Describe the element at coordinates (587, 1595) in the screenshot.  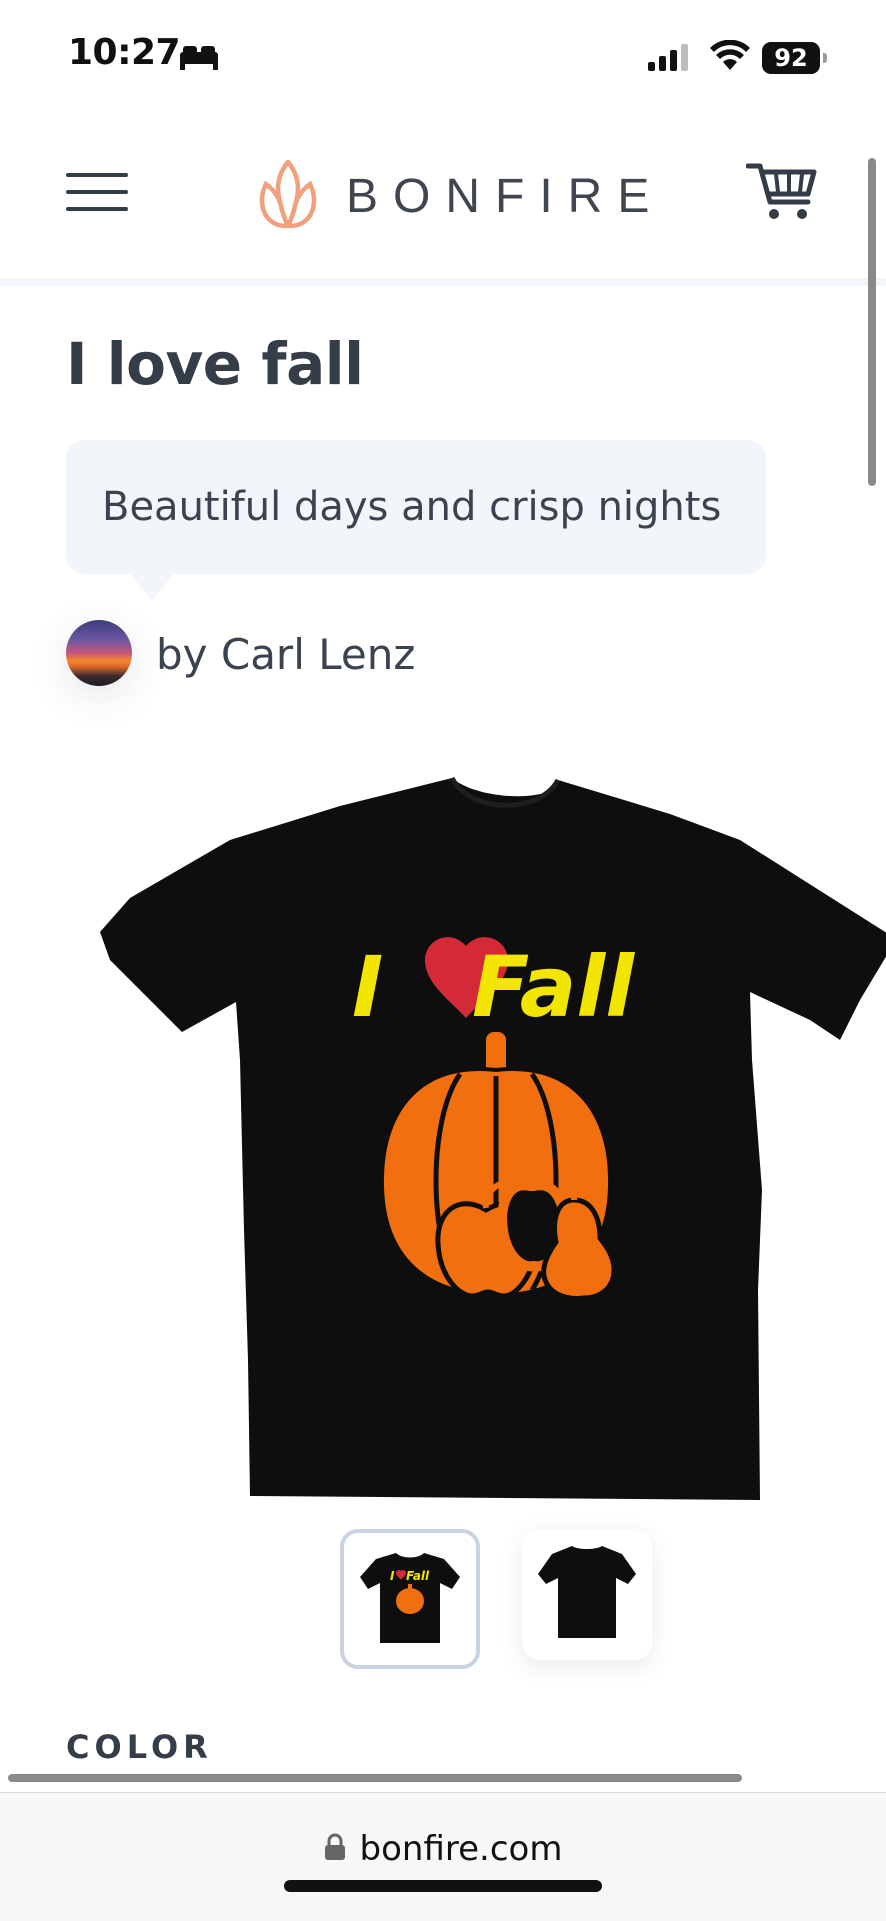
I see `thumbnail-back` at that location.